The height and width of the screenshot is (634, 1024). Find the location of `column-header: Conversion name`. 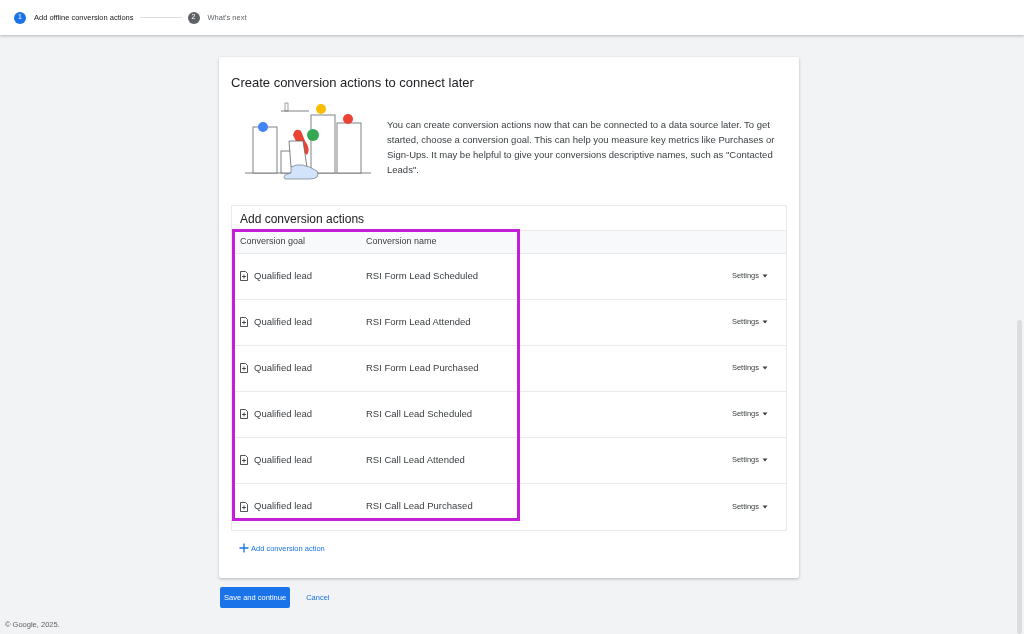

column-header: Conversion name is located at coordinates (402, 241).